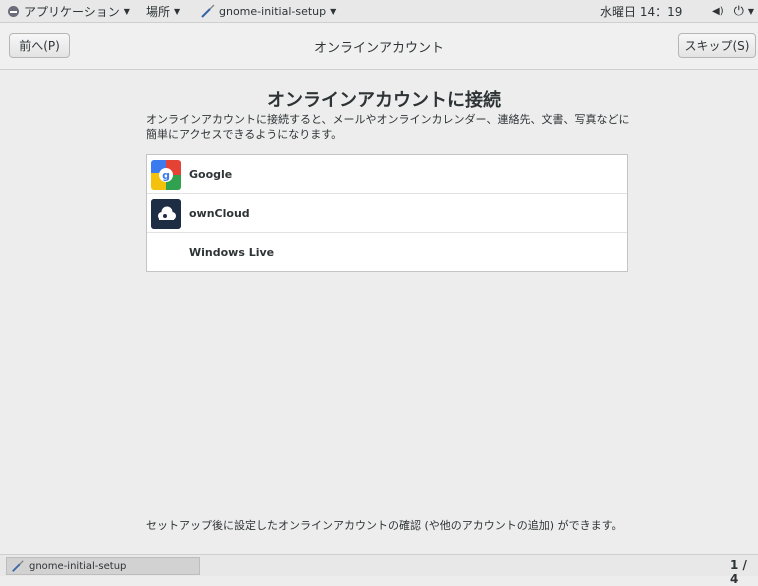 This screenshot has height=586, width=758. I want to click on owncloud-icon, so click(166, 214).